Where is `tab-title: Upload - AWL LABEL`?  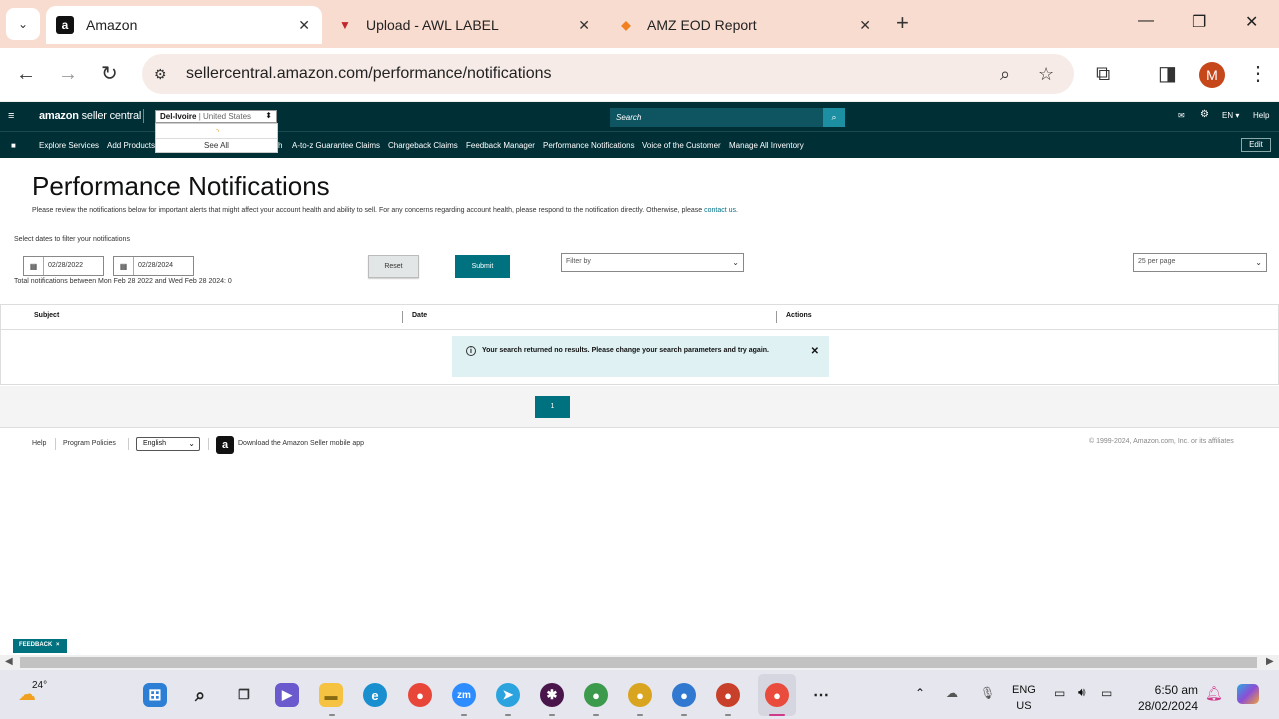
tab-title: Upload - AWL LABEL is located at coordinates (432, 25).